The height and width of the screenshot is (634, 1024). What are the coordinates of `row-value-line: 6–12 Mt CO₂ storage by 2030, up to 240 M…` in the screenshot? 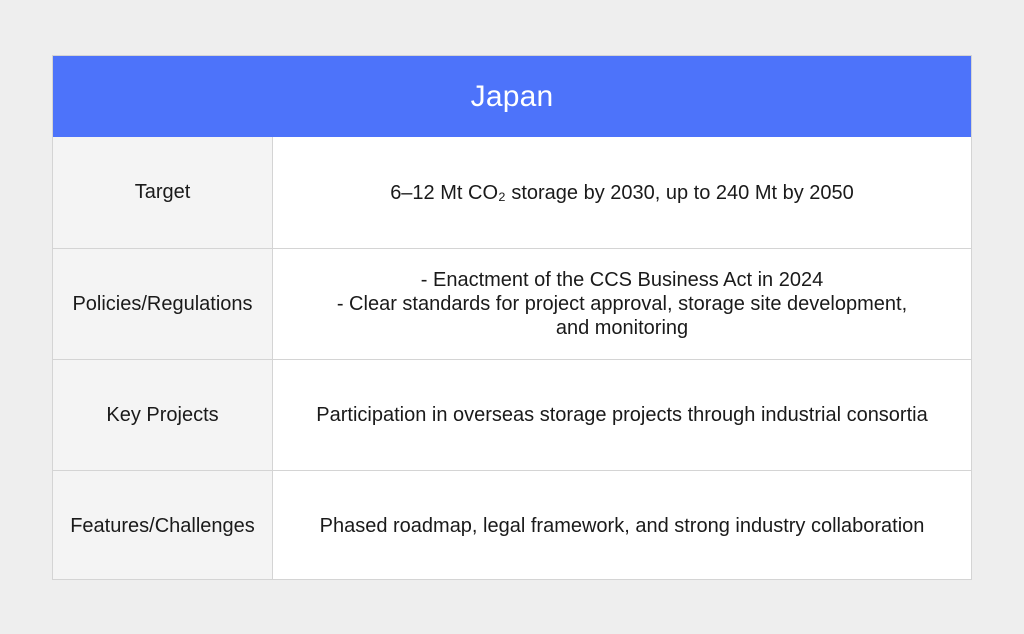 It's located at (622, 192).